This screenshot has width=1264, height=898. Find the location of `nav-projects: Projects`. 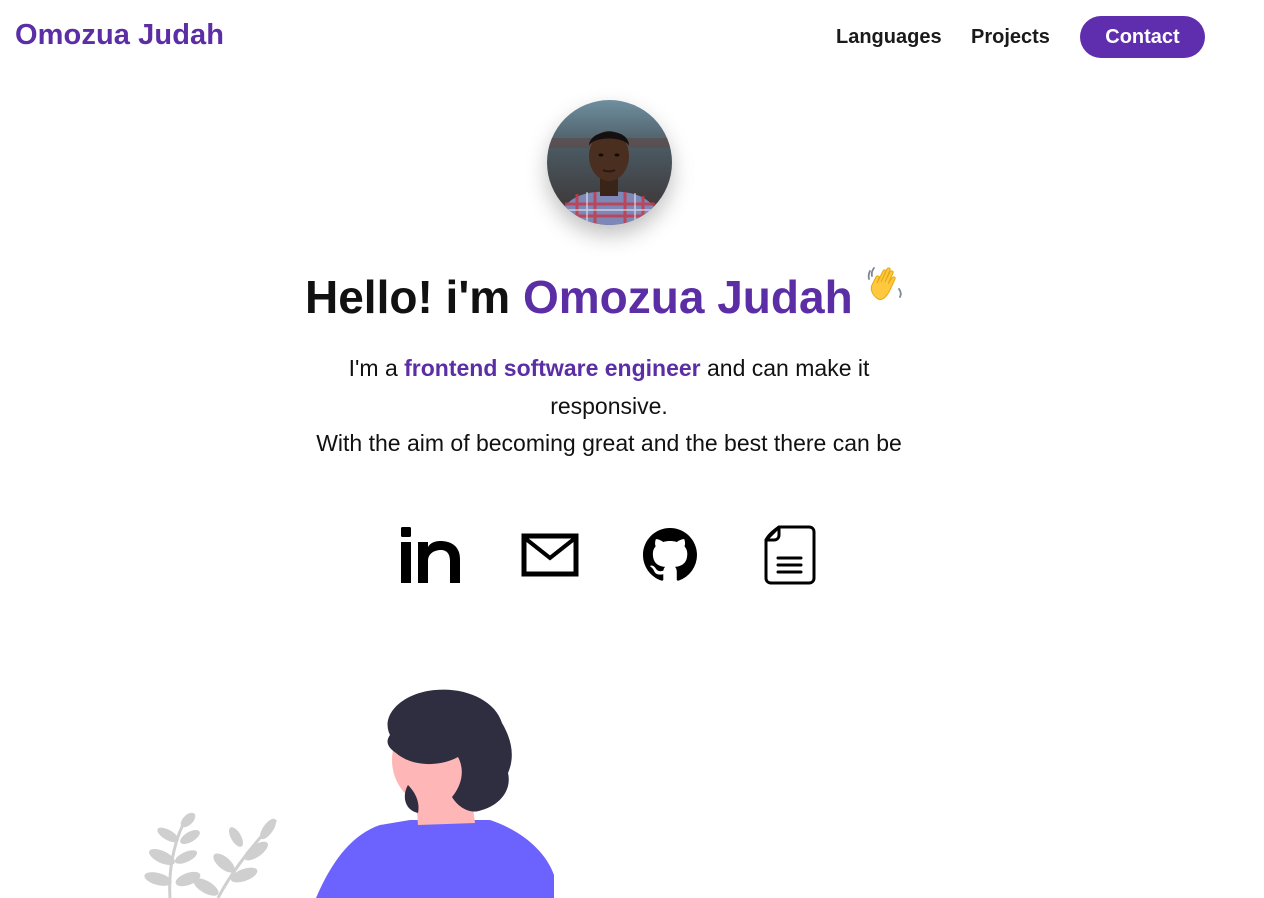

nav-projects: Projects is located at coordinates (1010, 37).